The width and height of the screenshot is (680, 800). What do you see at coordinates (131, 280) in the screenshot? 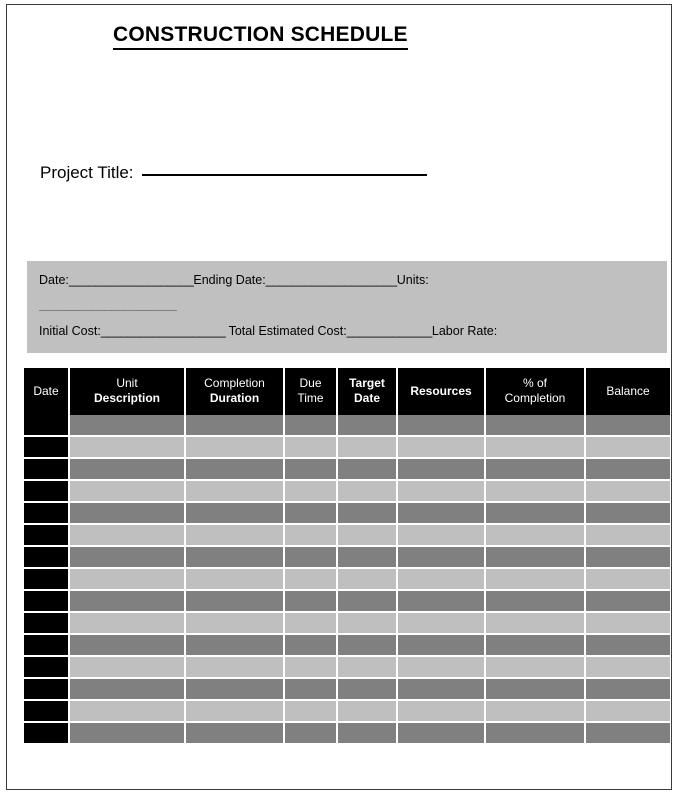
I see `date-fill-line: ___________________` at bounding box center [131, 280].